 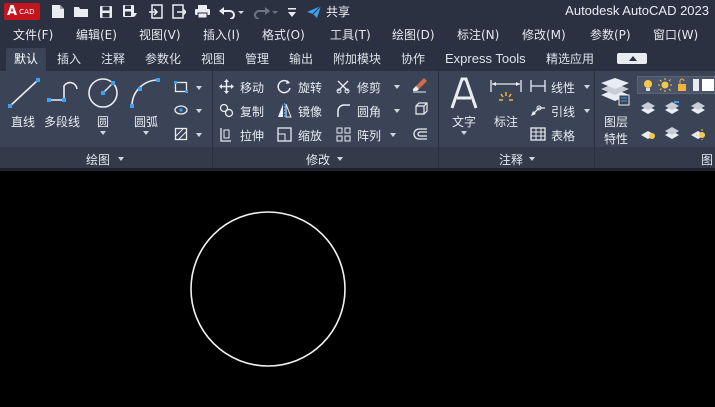 I want to click on save-icon, so click(x=106, y=11).